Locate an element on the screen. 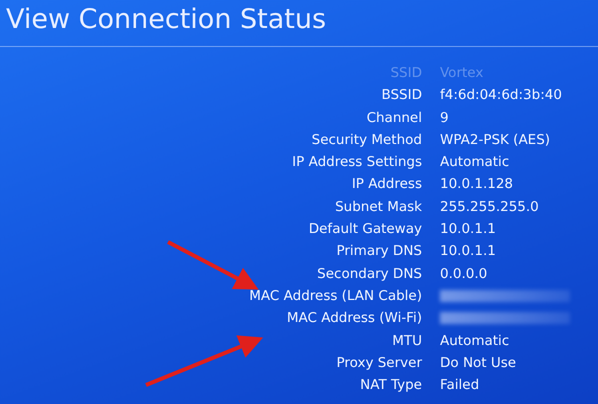  field-label: Channel is located at coordinates (394, 118).